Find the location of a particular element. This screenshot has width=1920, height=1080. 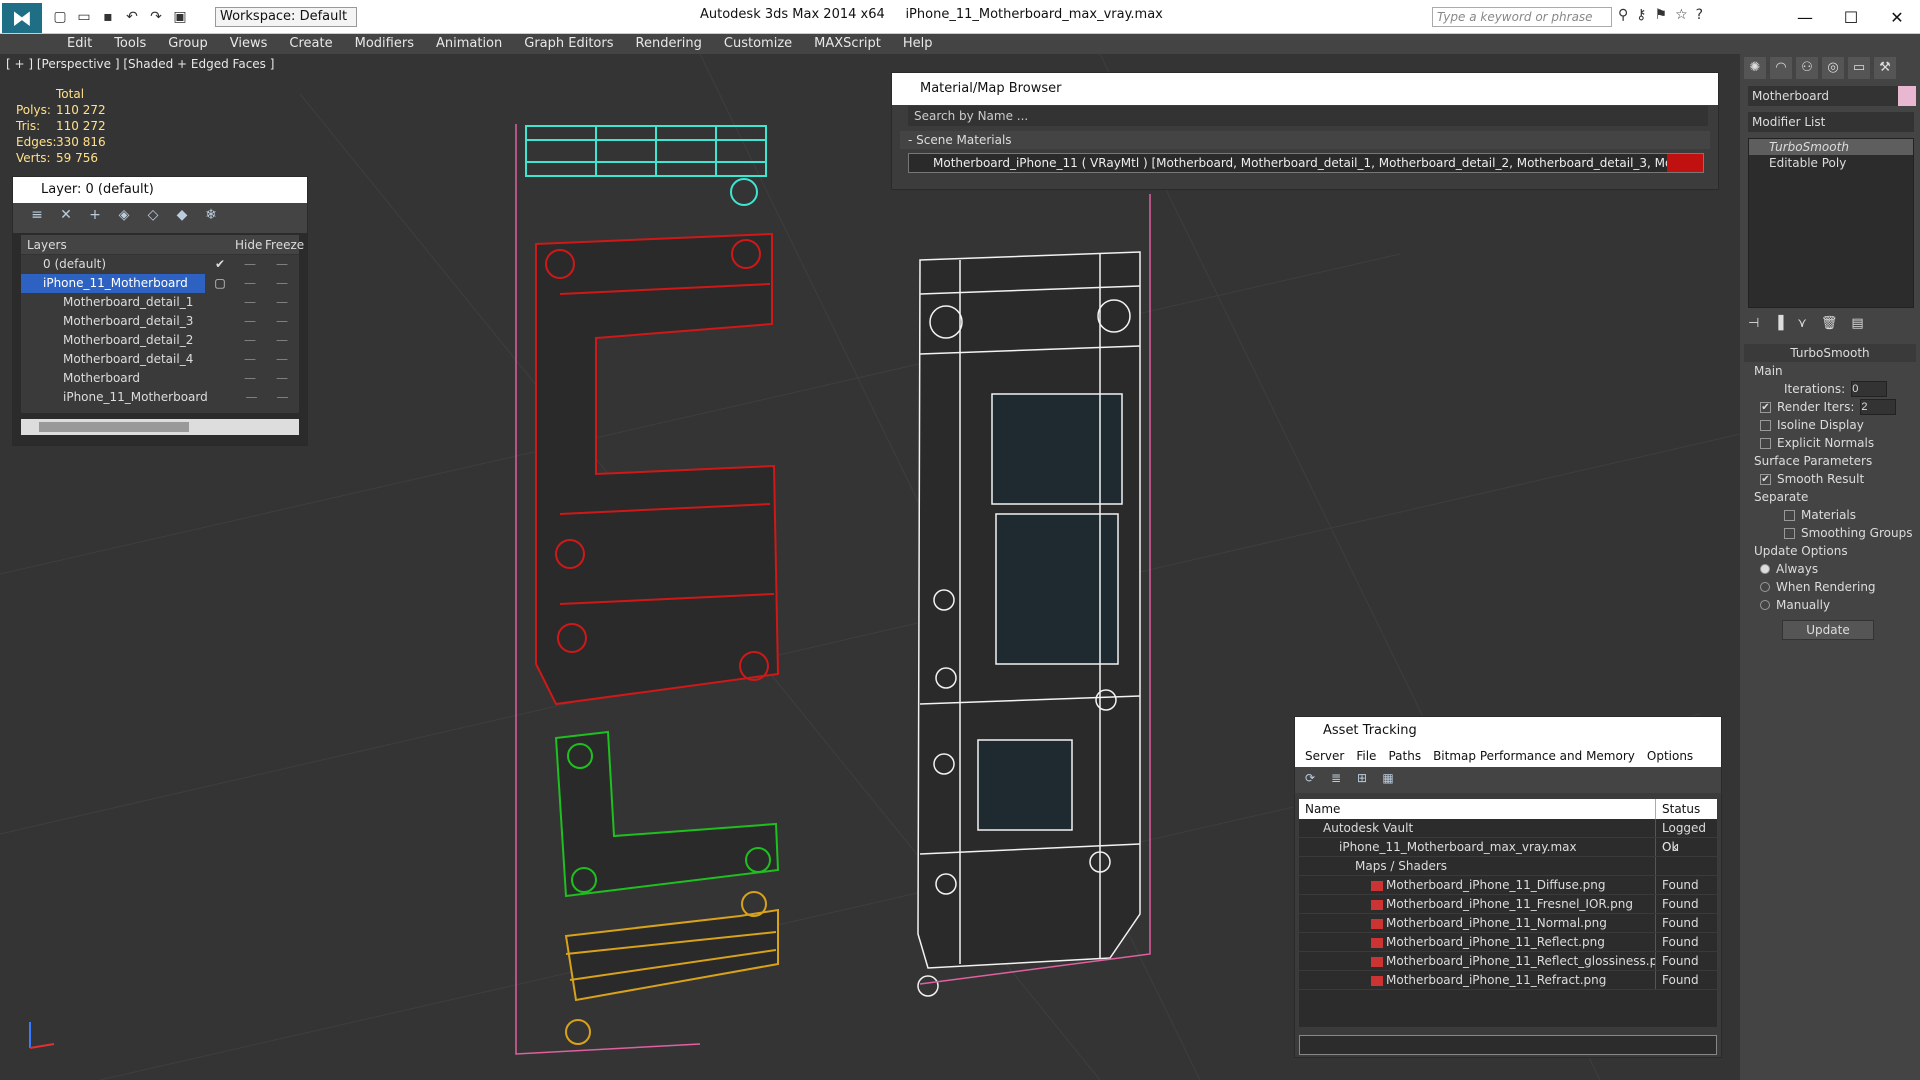

save-icon: ▪ is located at coordinates (108, 17).